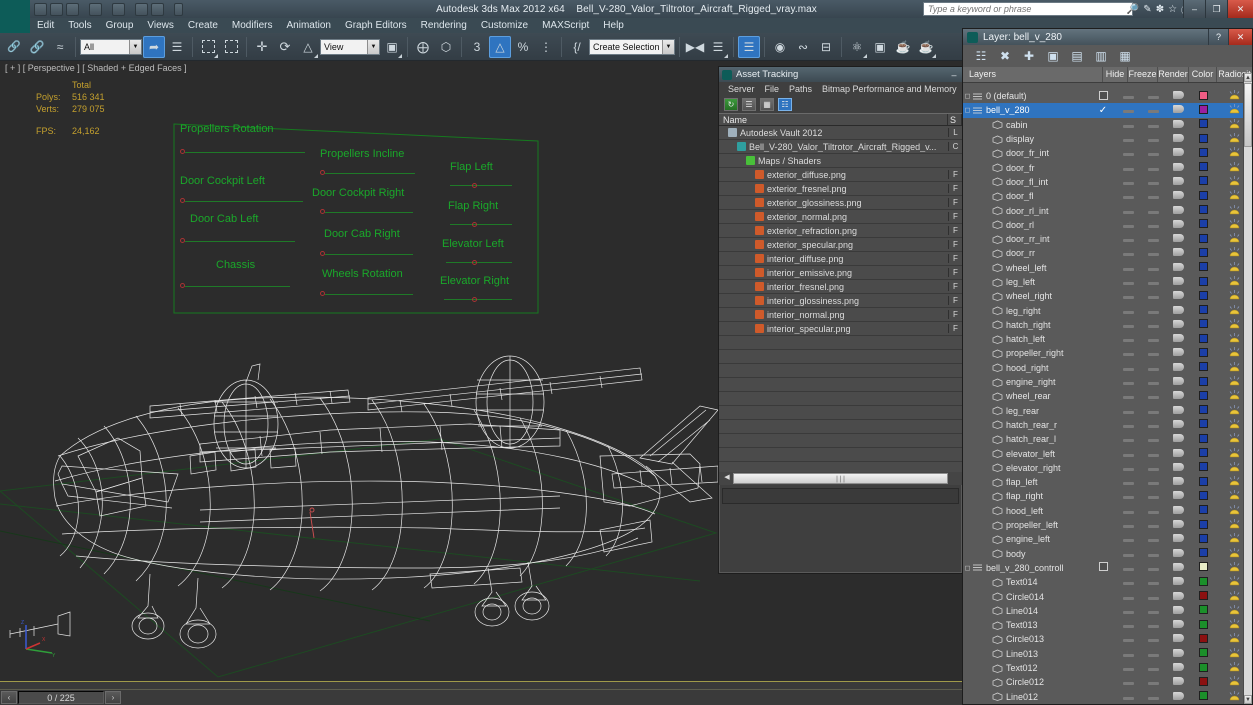 The width and height of the screenshot is (1253, 705). I want to click on layer-row: Text013, so click(1107, 625).